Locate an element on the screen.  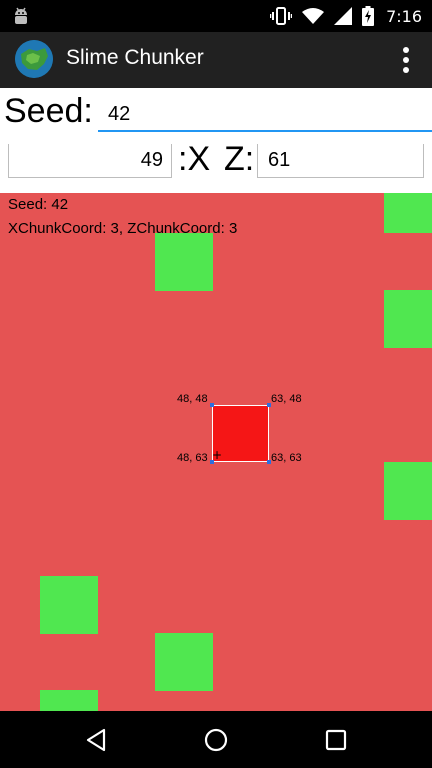
vibrate-icon is located at coordinates (281, 16).